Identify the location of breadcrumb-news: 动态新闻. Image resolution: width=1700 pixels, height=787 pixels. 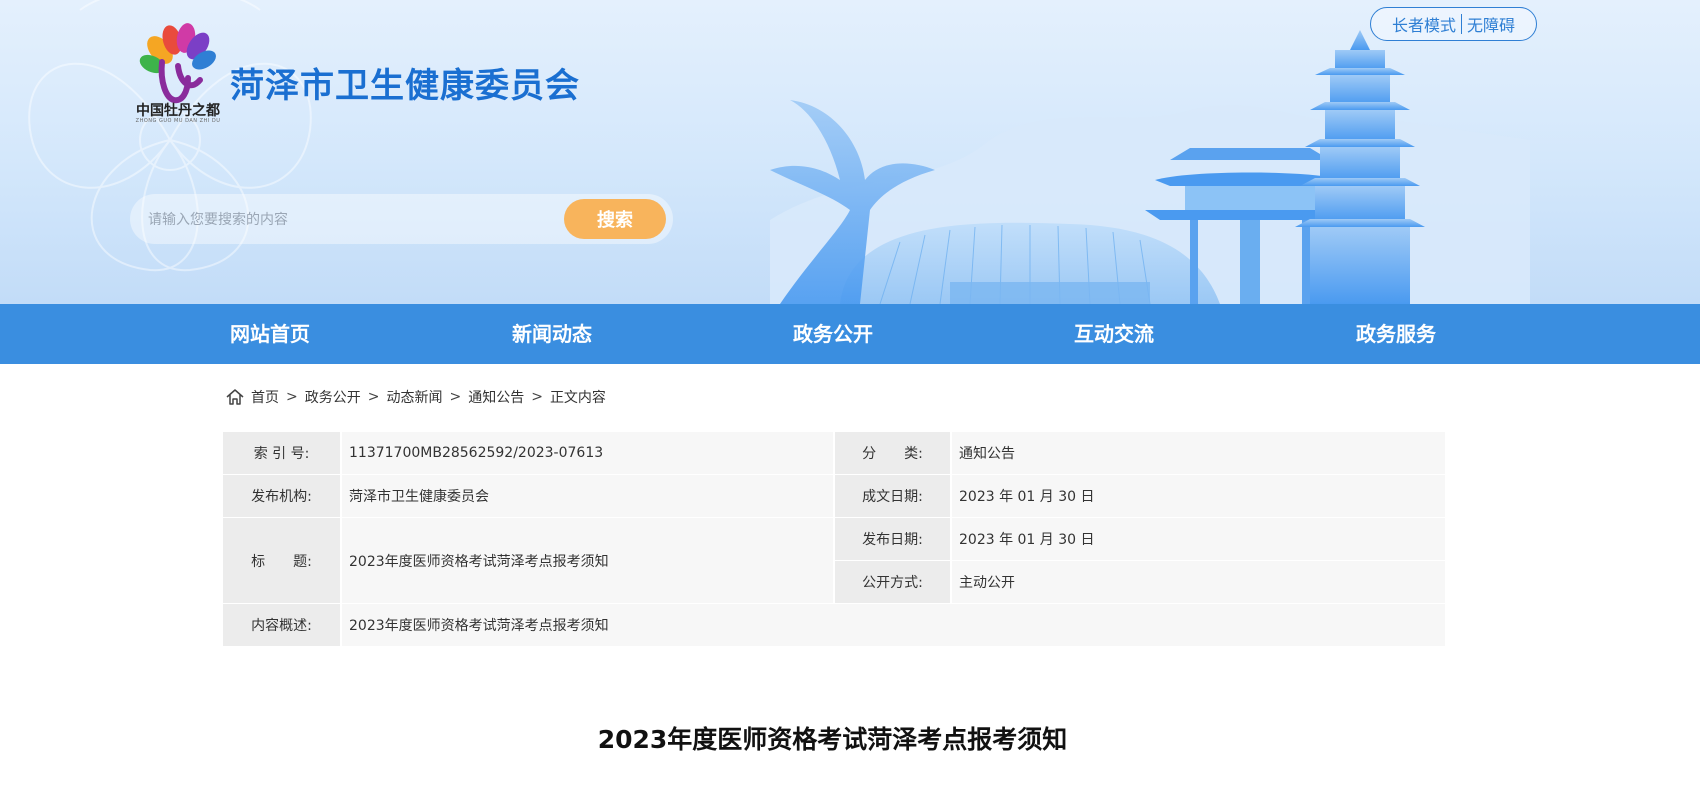
(414, 397).